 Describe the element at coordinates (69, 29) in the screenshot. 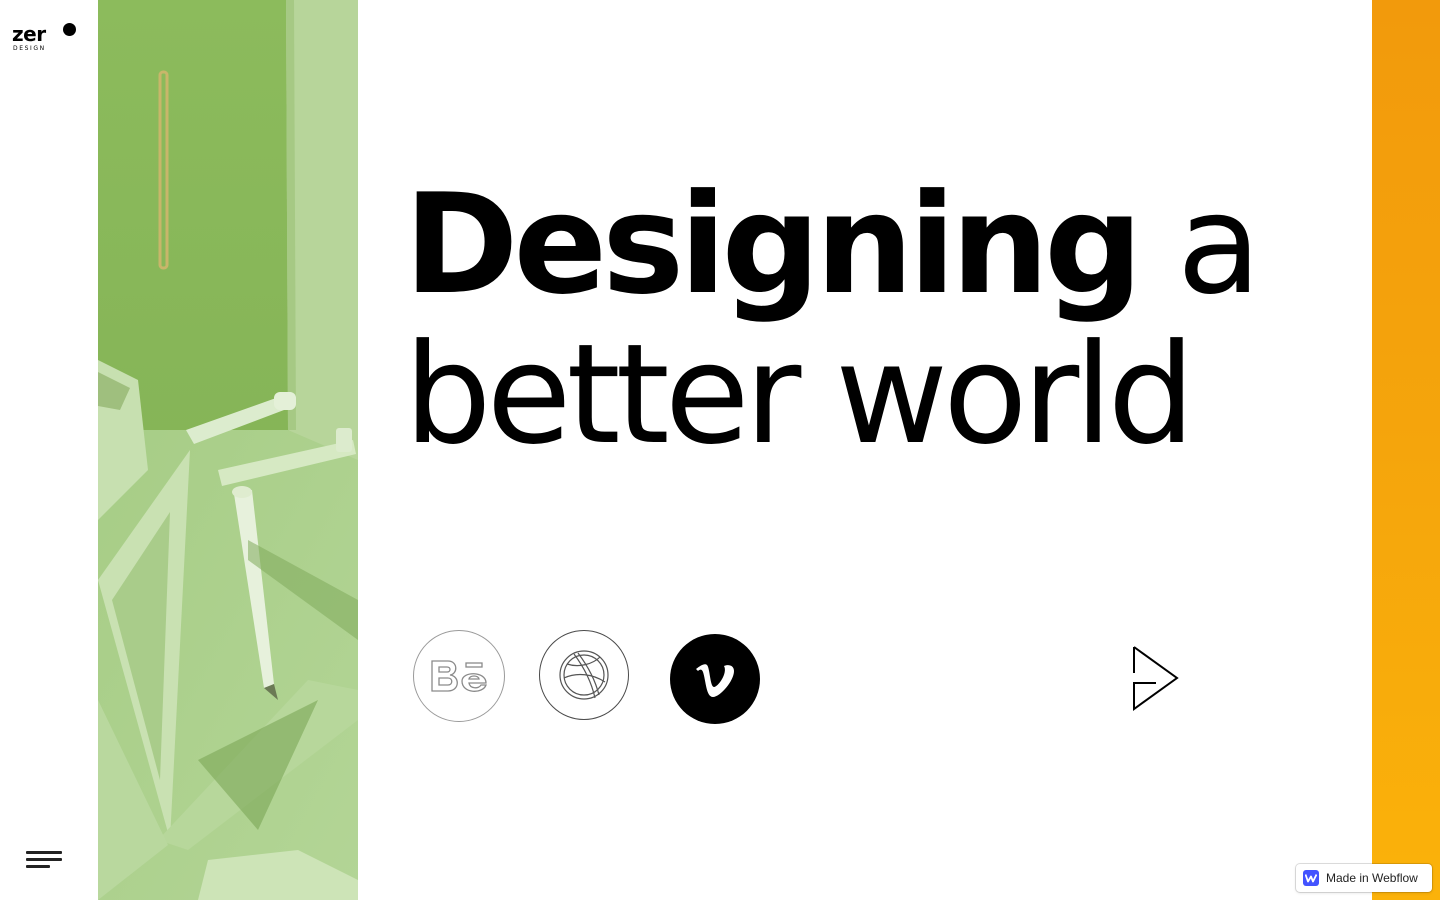

I see `logo-dot` at that location.